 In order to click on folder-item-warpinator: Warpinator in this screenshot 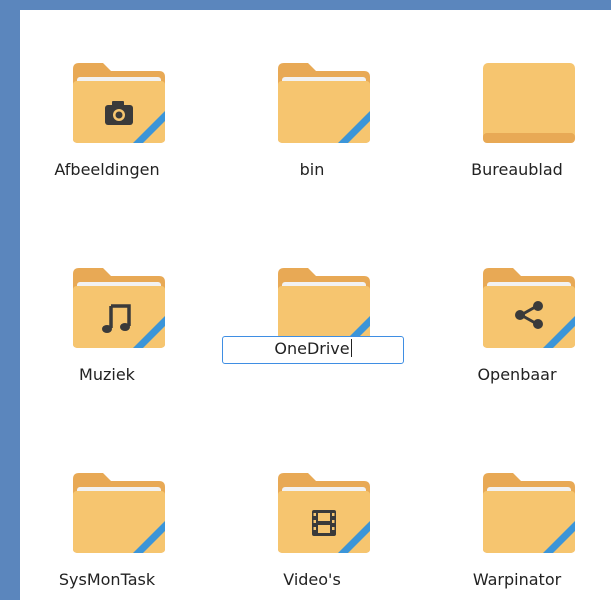, I will do `click(517, 520)`.